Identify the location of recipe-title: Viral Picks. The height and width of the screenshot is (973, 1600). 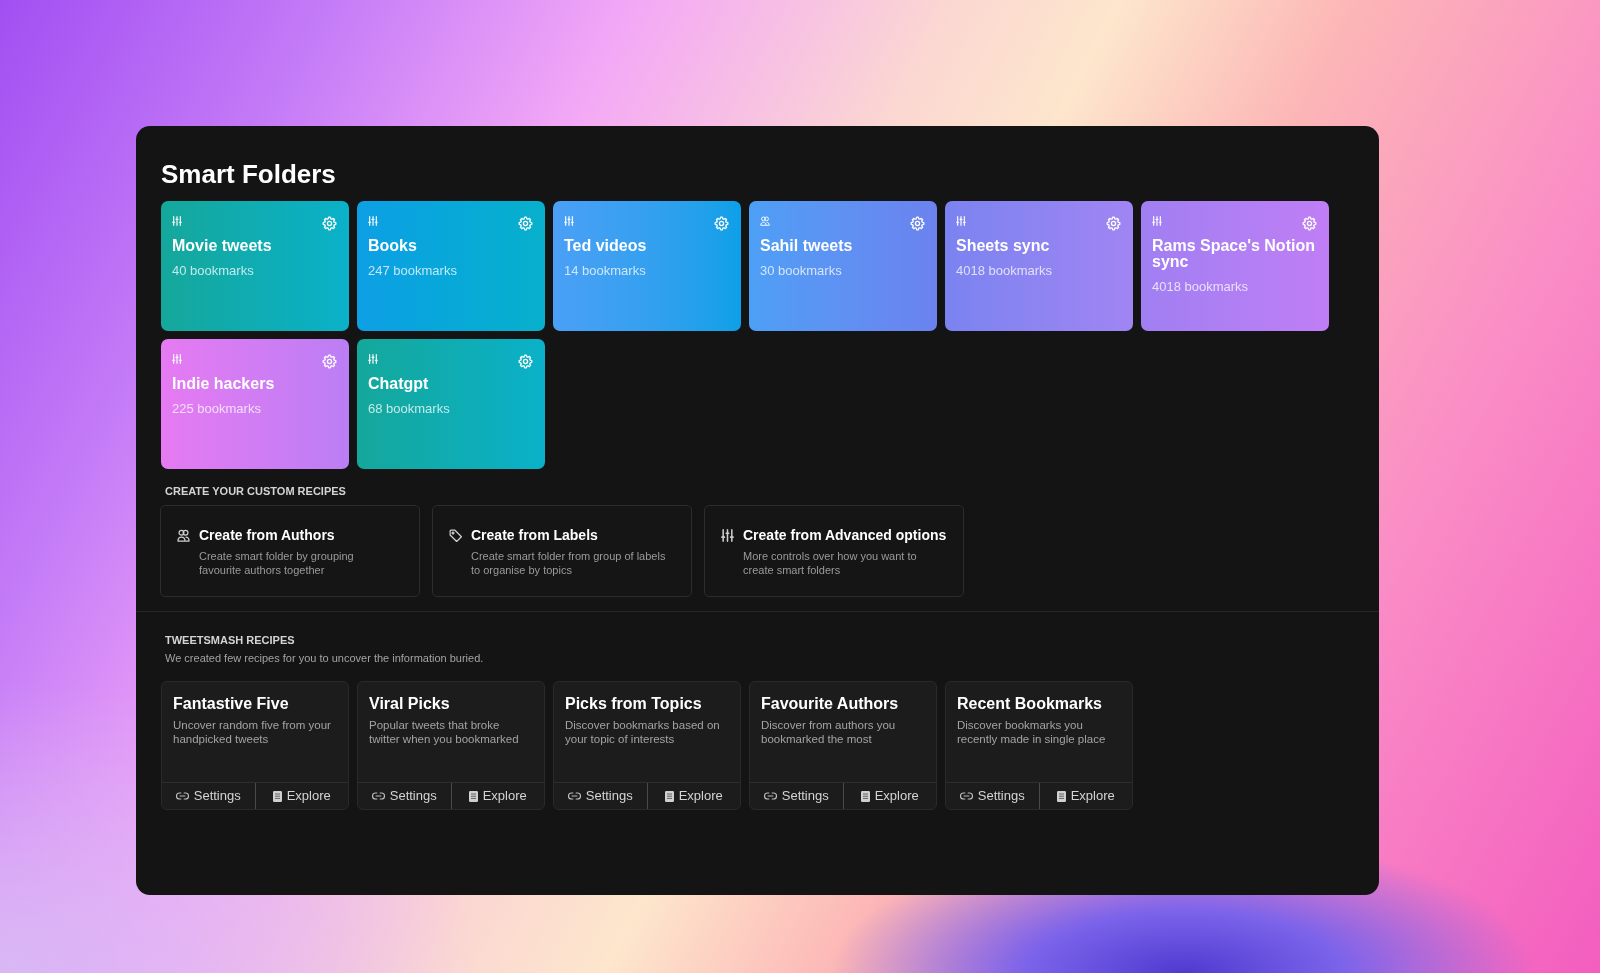
(409, 704).